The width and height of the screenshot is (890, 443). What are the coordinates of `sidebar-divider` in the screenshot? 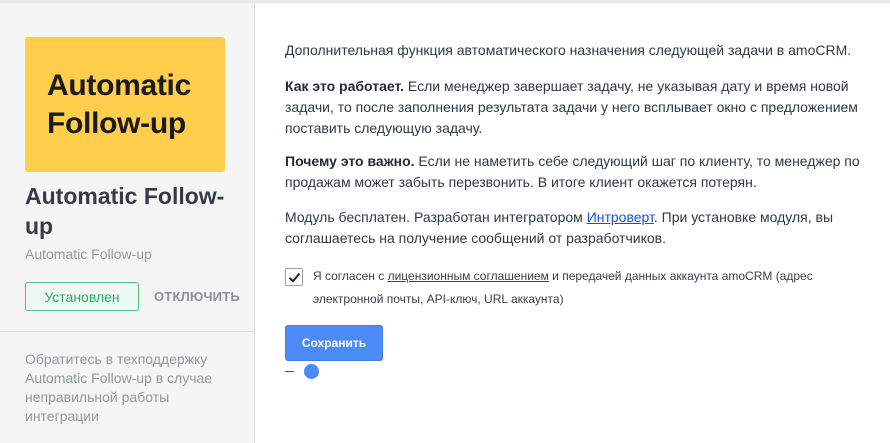 It's located at (127, 331).